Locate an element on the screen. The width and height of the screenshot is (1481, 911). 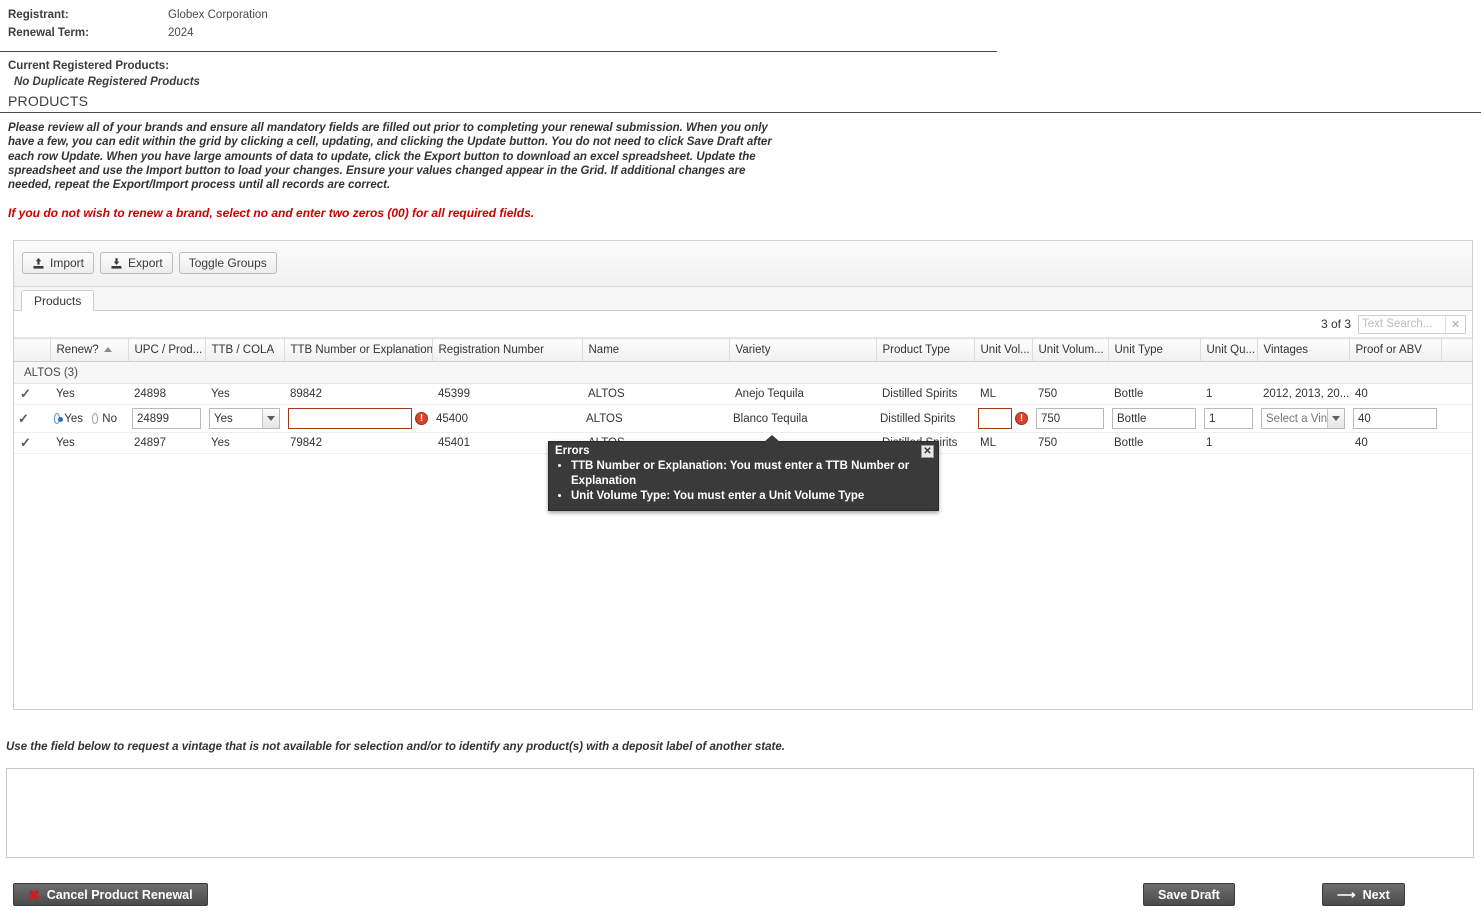
col-header-proof-abv: Proof or ABV is located at coordinates (1395, 350).